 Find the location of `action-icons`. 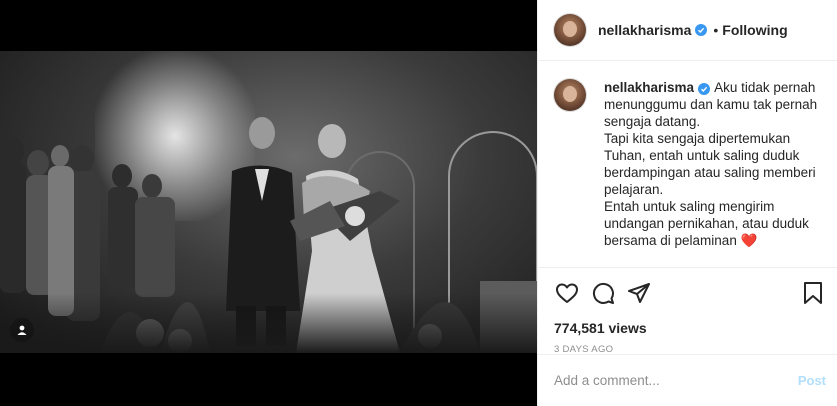

action-icons is located at coordinates (687, 293).